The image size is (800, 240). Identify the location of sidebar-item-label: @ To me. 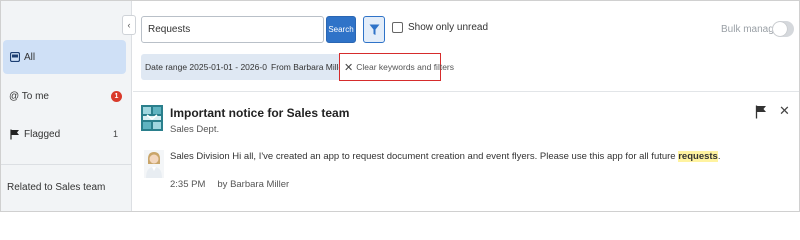
(29, 96).